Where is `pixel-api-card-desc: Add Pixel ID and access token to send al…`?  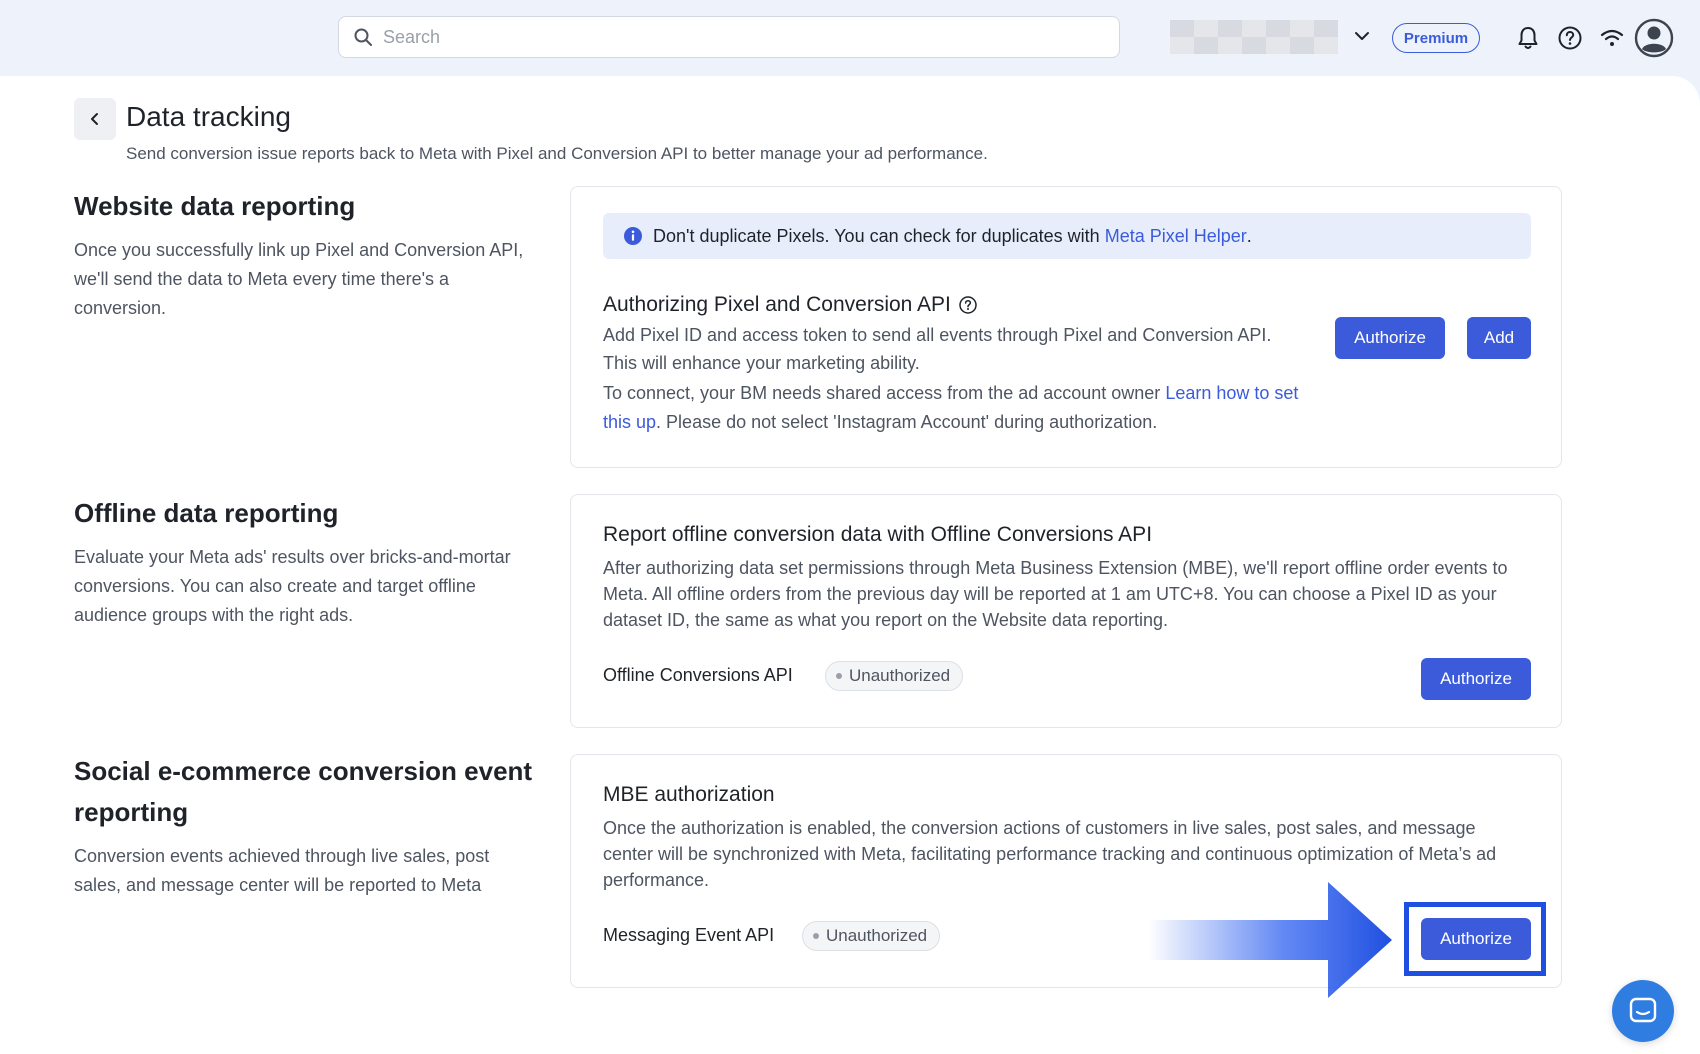 pixel-api-card-desc: Add Pixel ID and access token to send al… is located at coordinates (937, 349).